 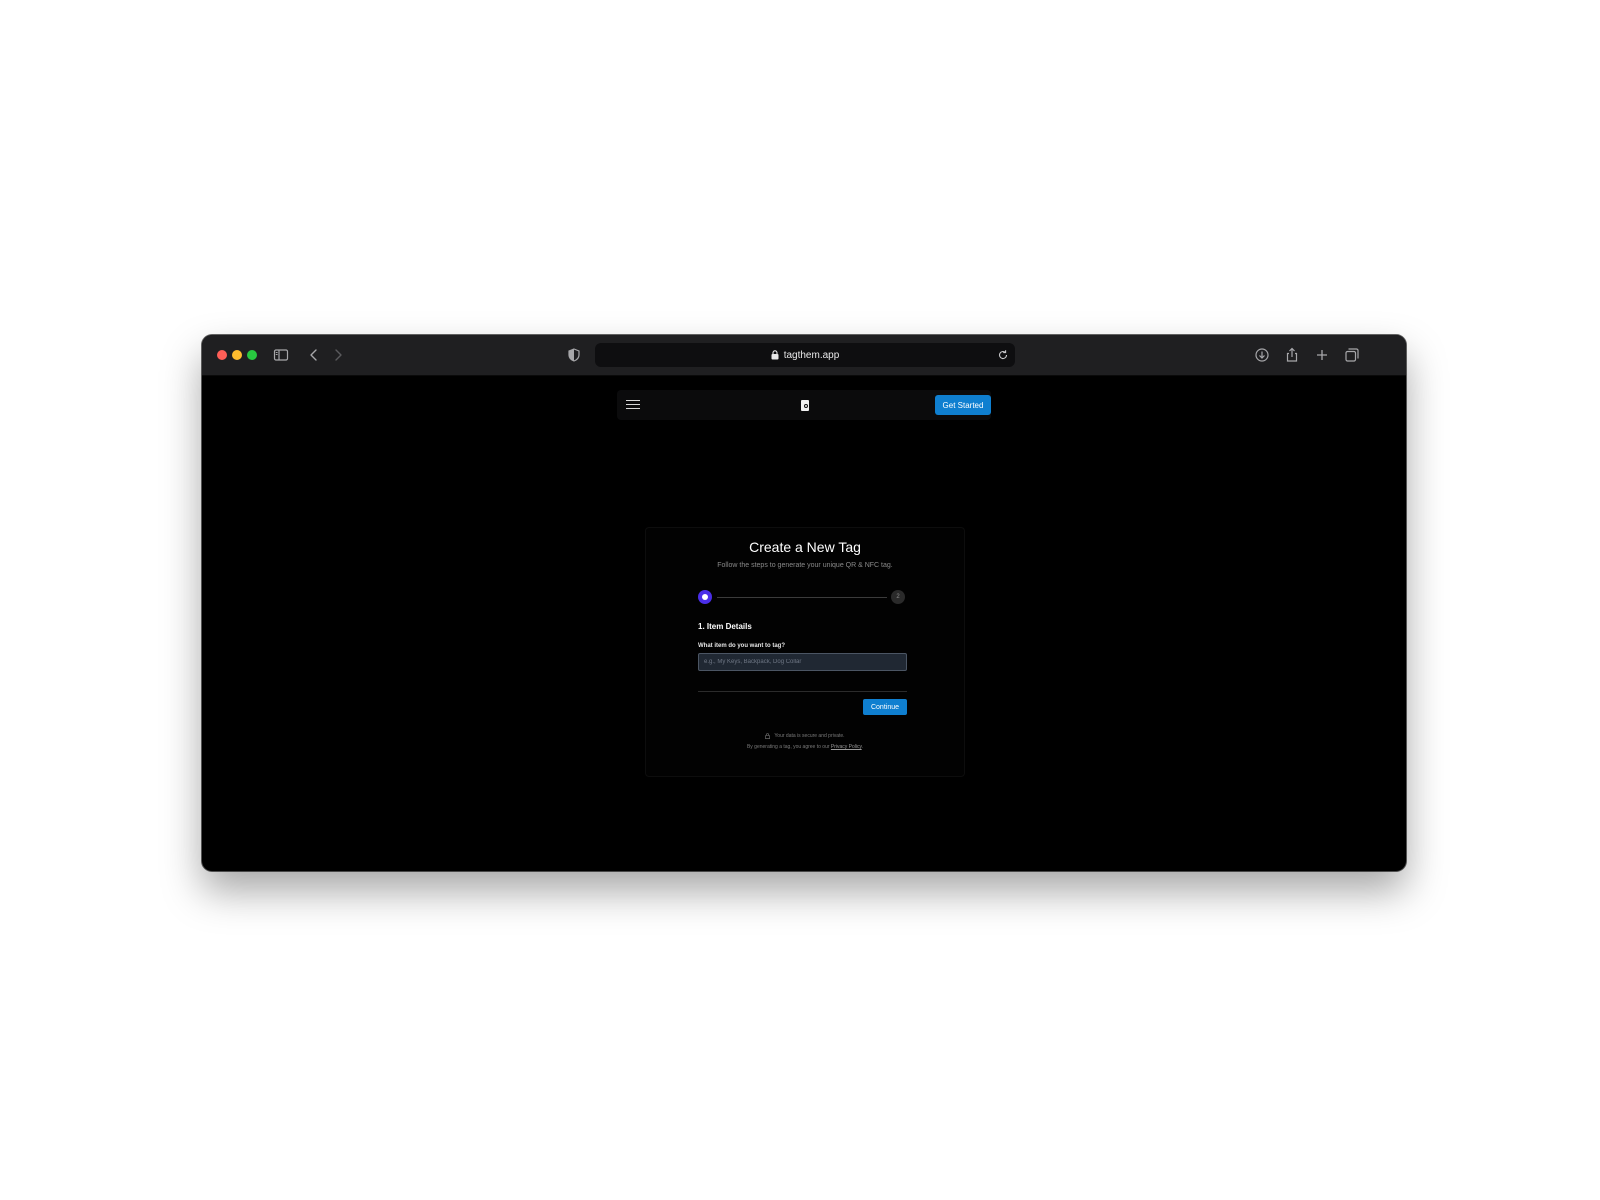 What do you see at coordinates (788, 747) in the screenshot?
I see `privacy-notice-text: By generating a tag, you agree to our` at bounding box center [788, 747].